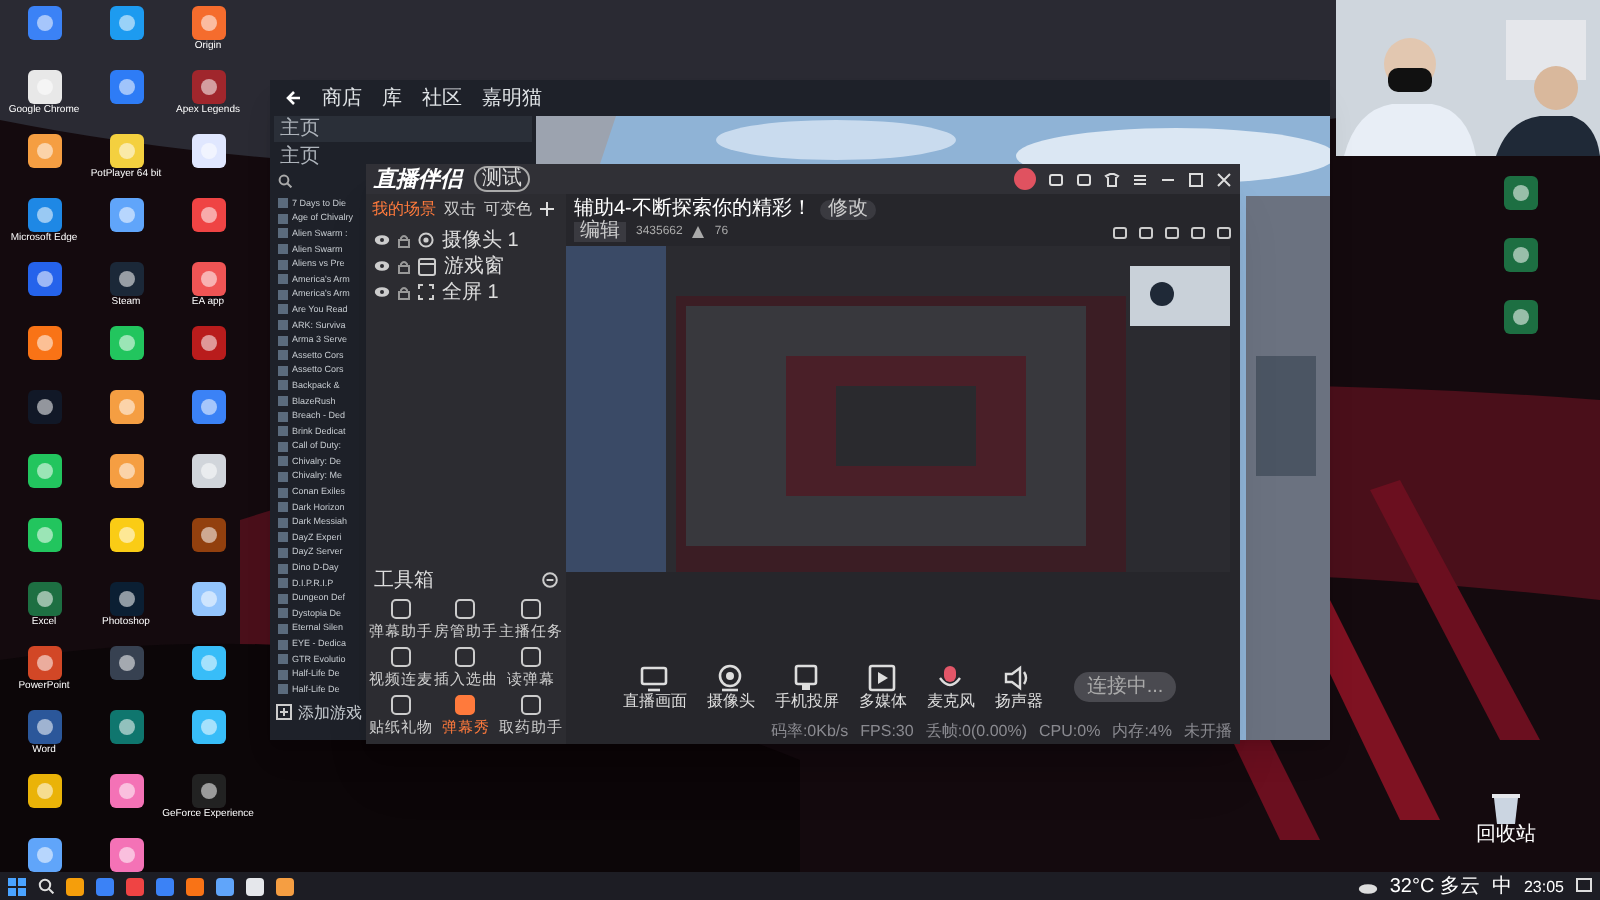 The image size is (1600, 900). What do you see at coordinates (1584, 886) in the screenshot?
I see `notification-icon` at bounding box center [1584, 886].